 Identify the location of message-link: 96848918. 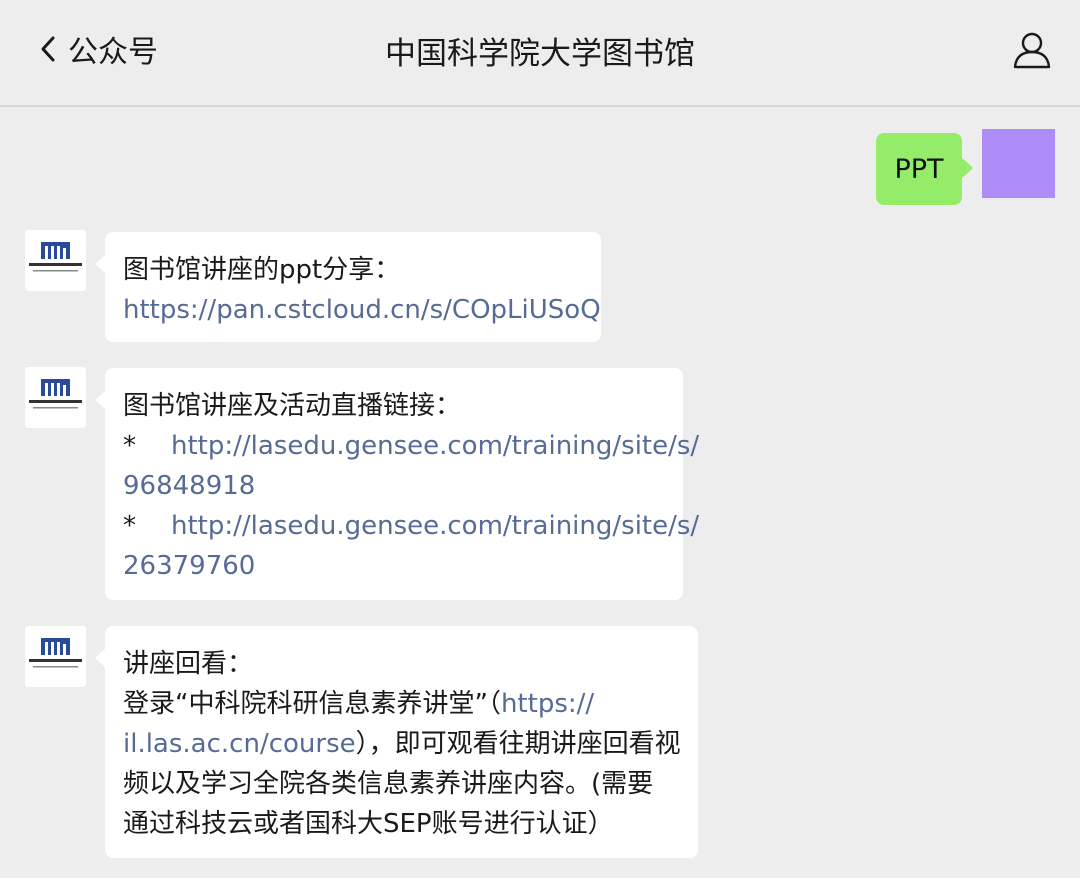
(394, 486).